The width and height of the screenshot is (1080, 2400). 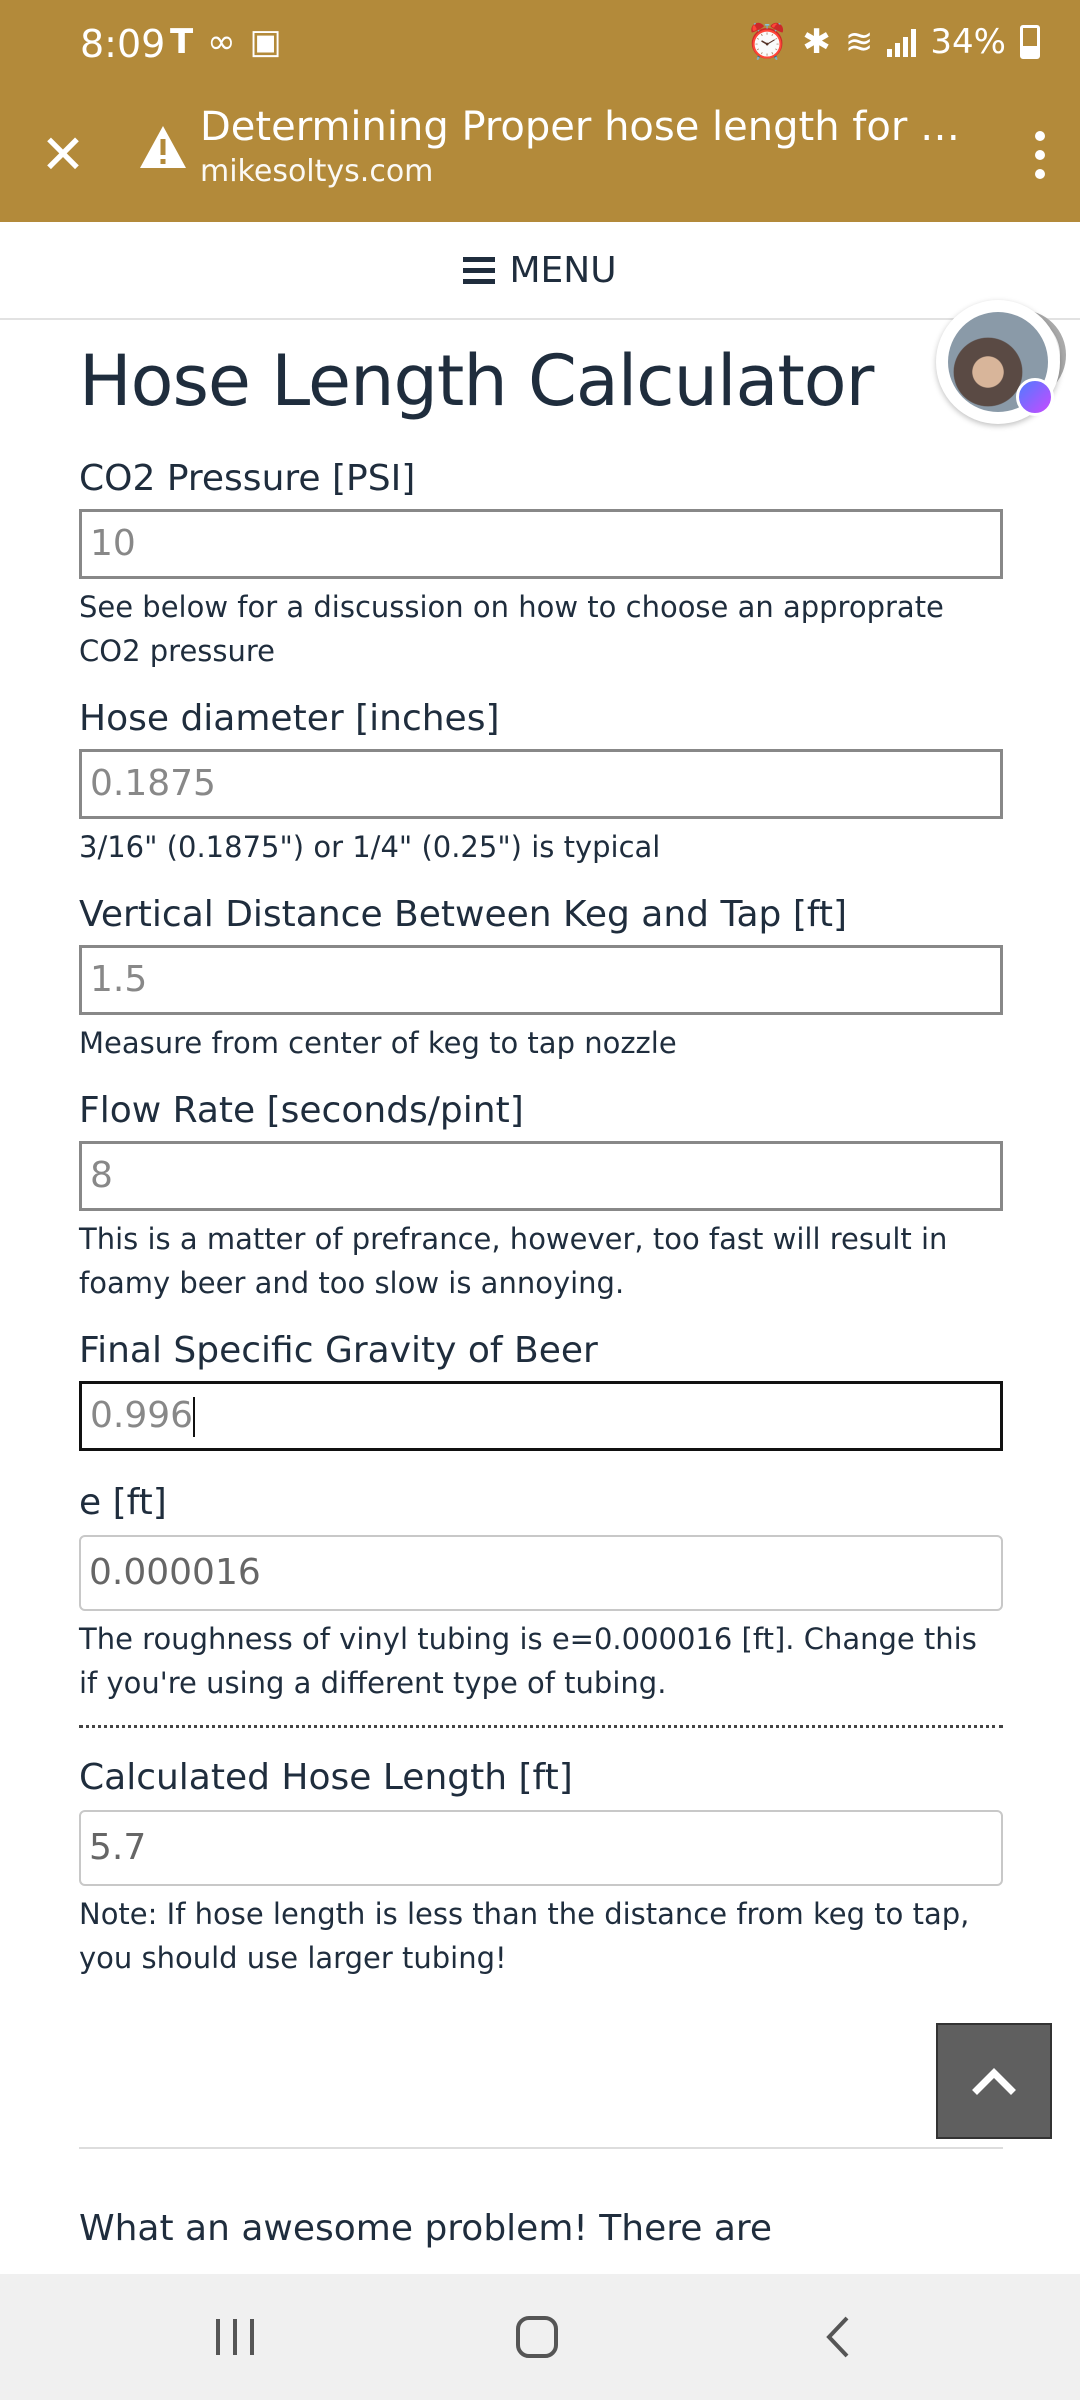 What do you see at coordinates (540, 45) in the screenshot?
I see `status-bar: 8:09 T ∞ ▣ ⏰ ✱ ≋ 34%` at bounding box center [540, 45].